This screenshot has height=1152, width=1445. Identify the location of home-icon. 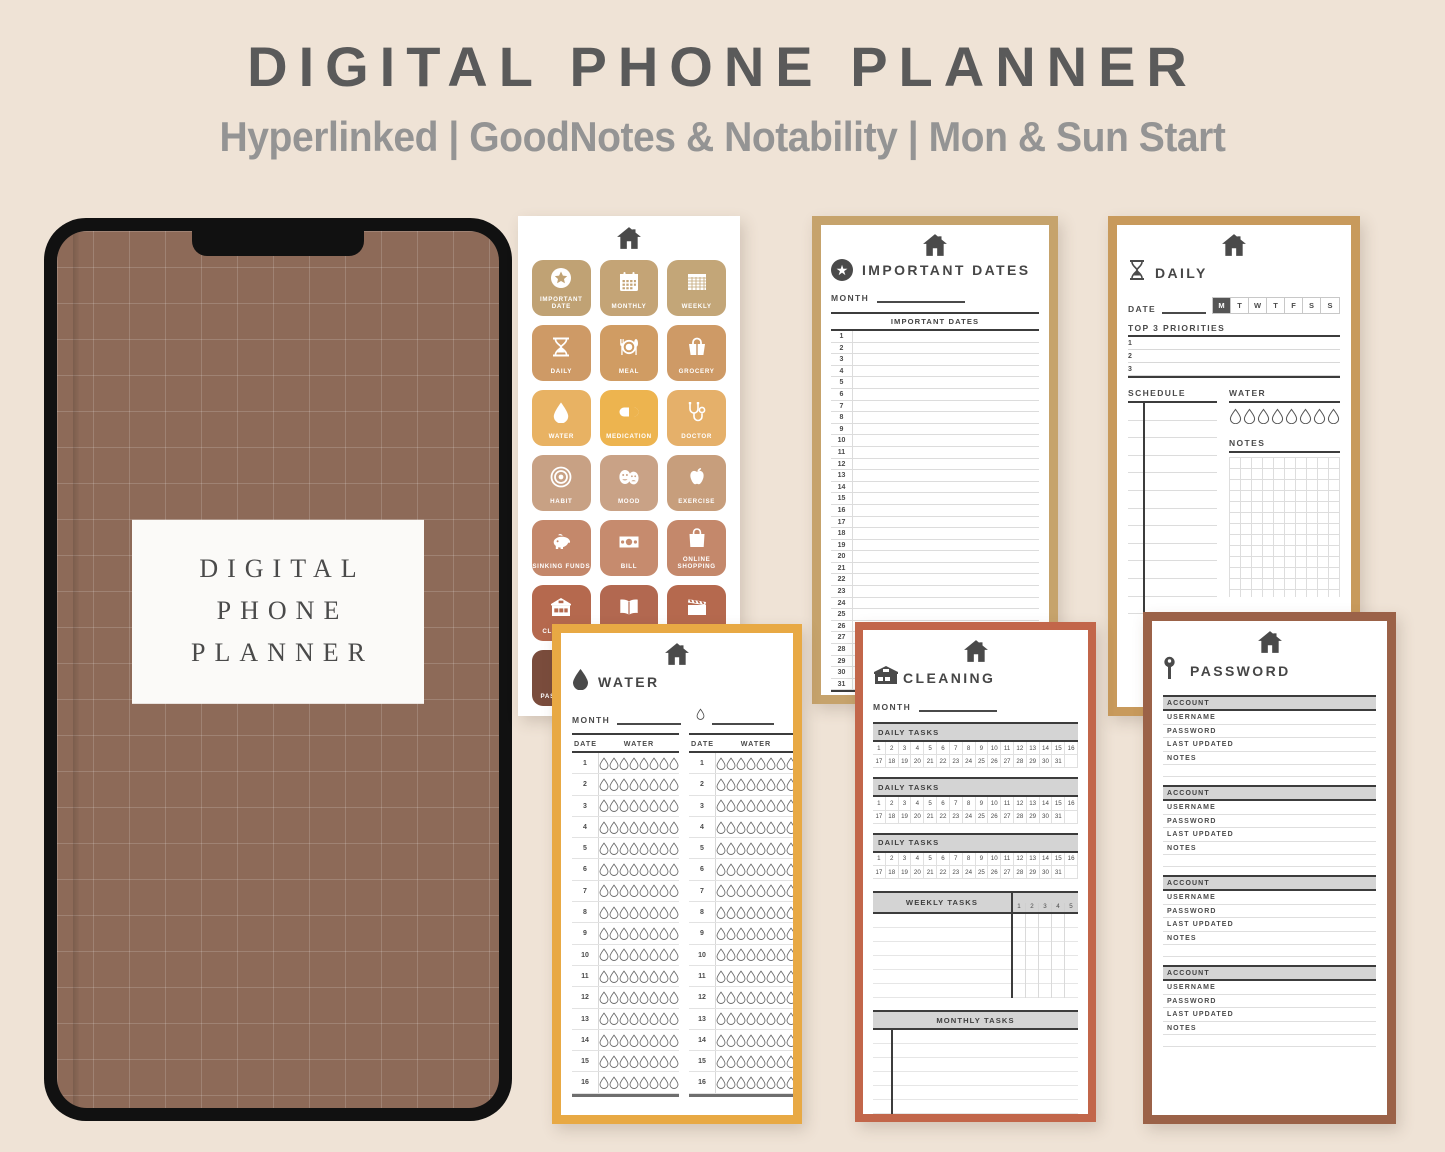
(677, 654).